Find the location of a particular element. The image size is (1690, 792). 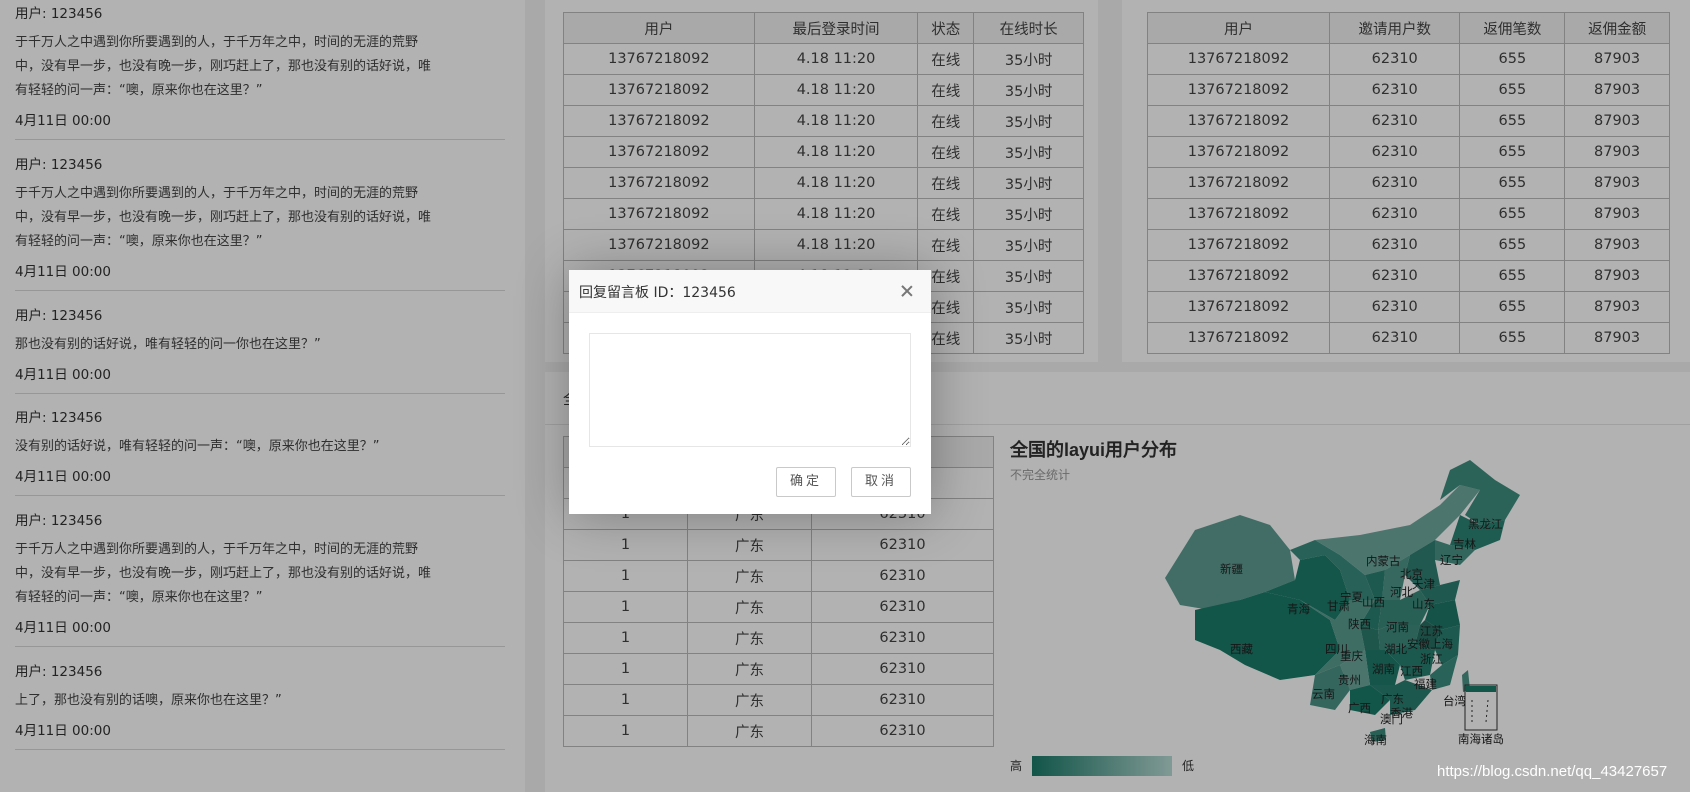

dialog-title: 回复留言板 ID：123456 is located at coordinates (657, 293).